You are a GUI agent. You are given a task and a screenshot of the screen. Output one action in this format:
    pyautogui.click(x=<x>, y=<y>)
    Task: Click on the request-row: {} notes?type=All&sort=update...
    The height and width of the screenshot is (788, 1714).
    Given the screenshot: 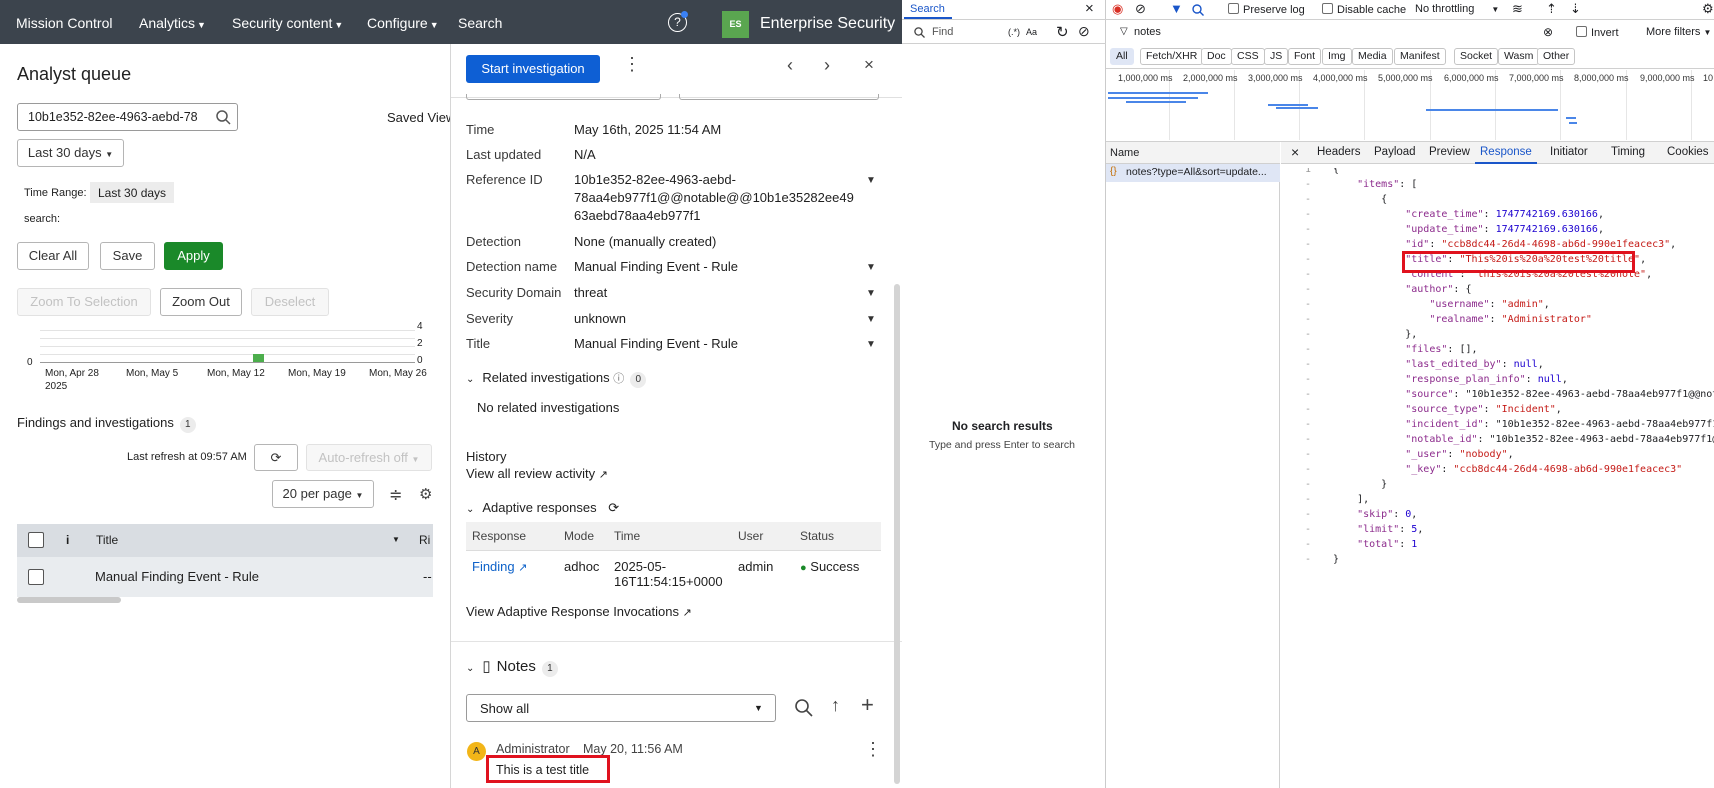 What is the action you would take?
    pyautogui.click(x=1193, y=173)
    